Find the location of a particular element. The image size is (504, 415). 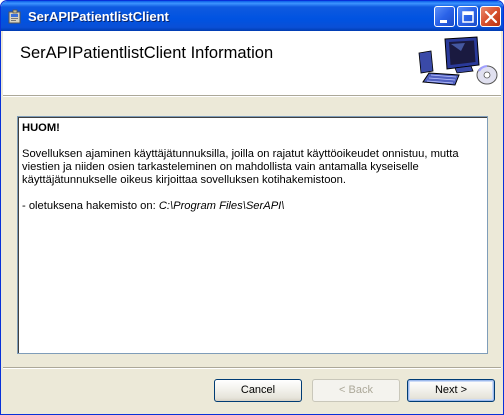

cancel-button: Cancel is located at coordinates (258, 390).